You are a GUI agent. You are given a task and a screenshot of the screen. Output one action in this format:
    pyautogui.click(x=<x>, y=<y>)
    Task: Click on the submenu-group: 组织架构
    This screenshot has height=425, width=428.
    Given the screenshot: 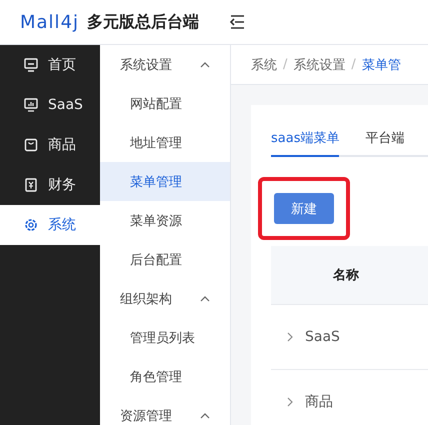 What is the action you would take?
    pyautogui.click(x=165, y=298)
    